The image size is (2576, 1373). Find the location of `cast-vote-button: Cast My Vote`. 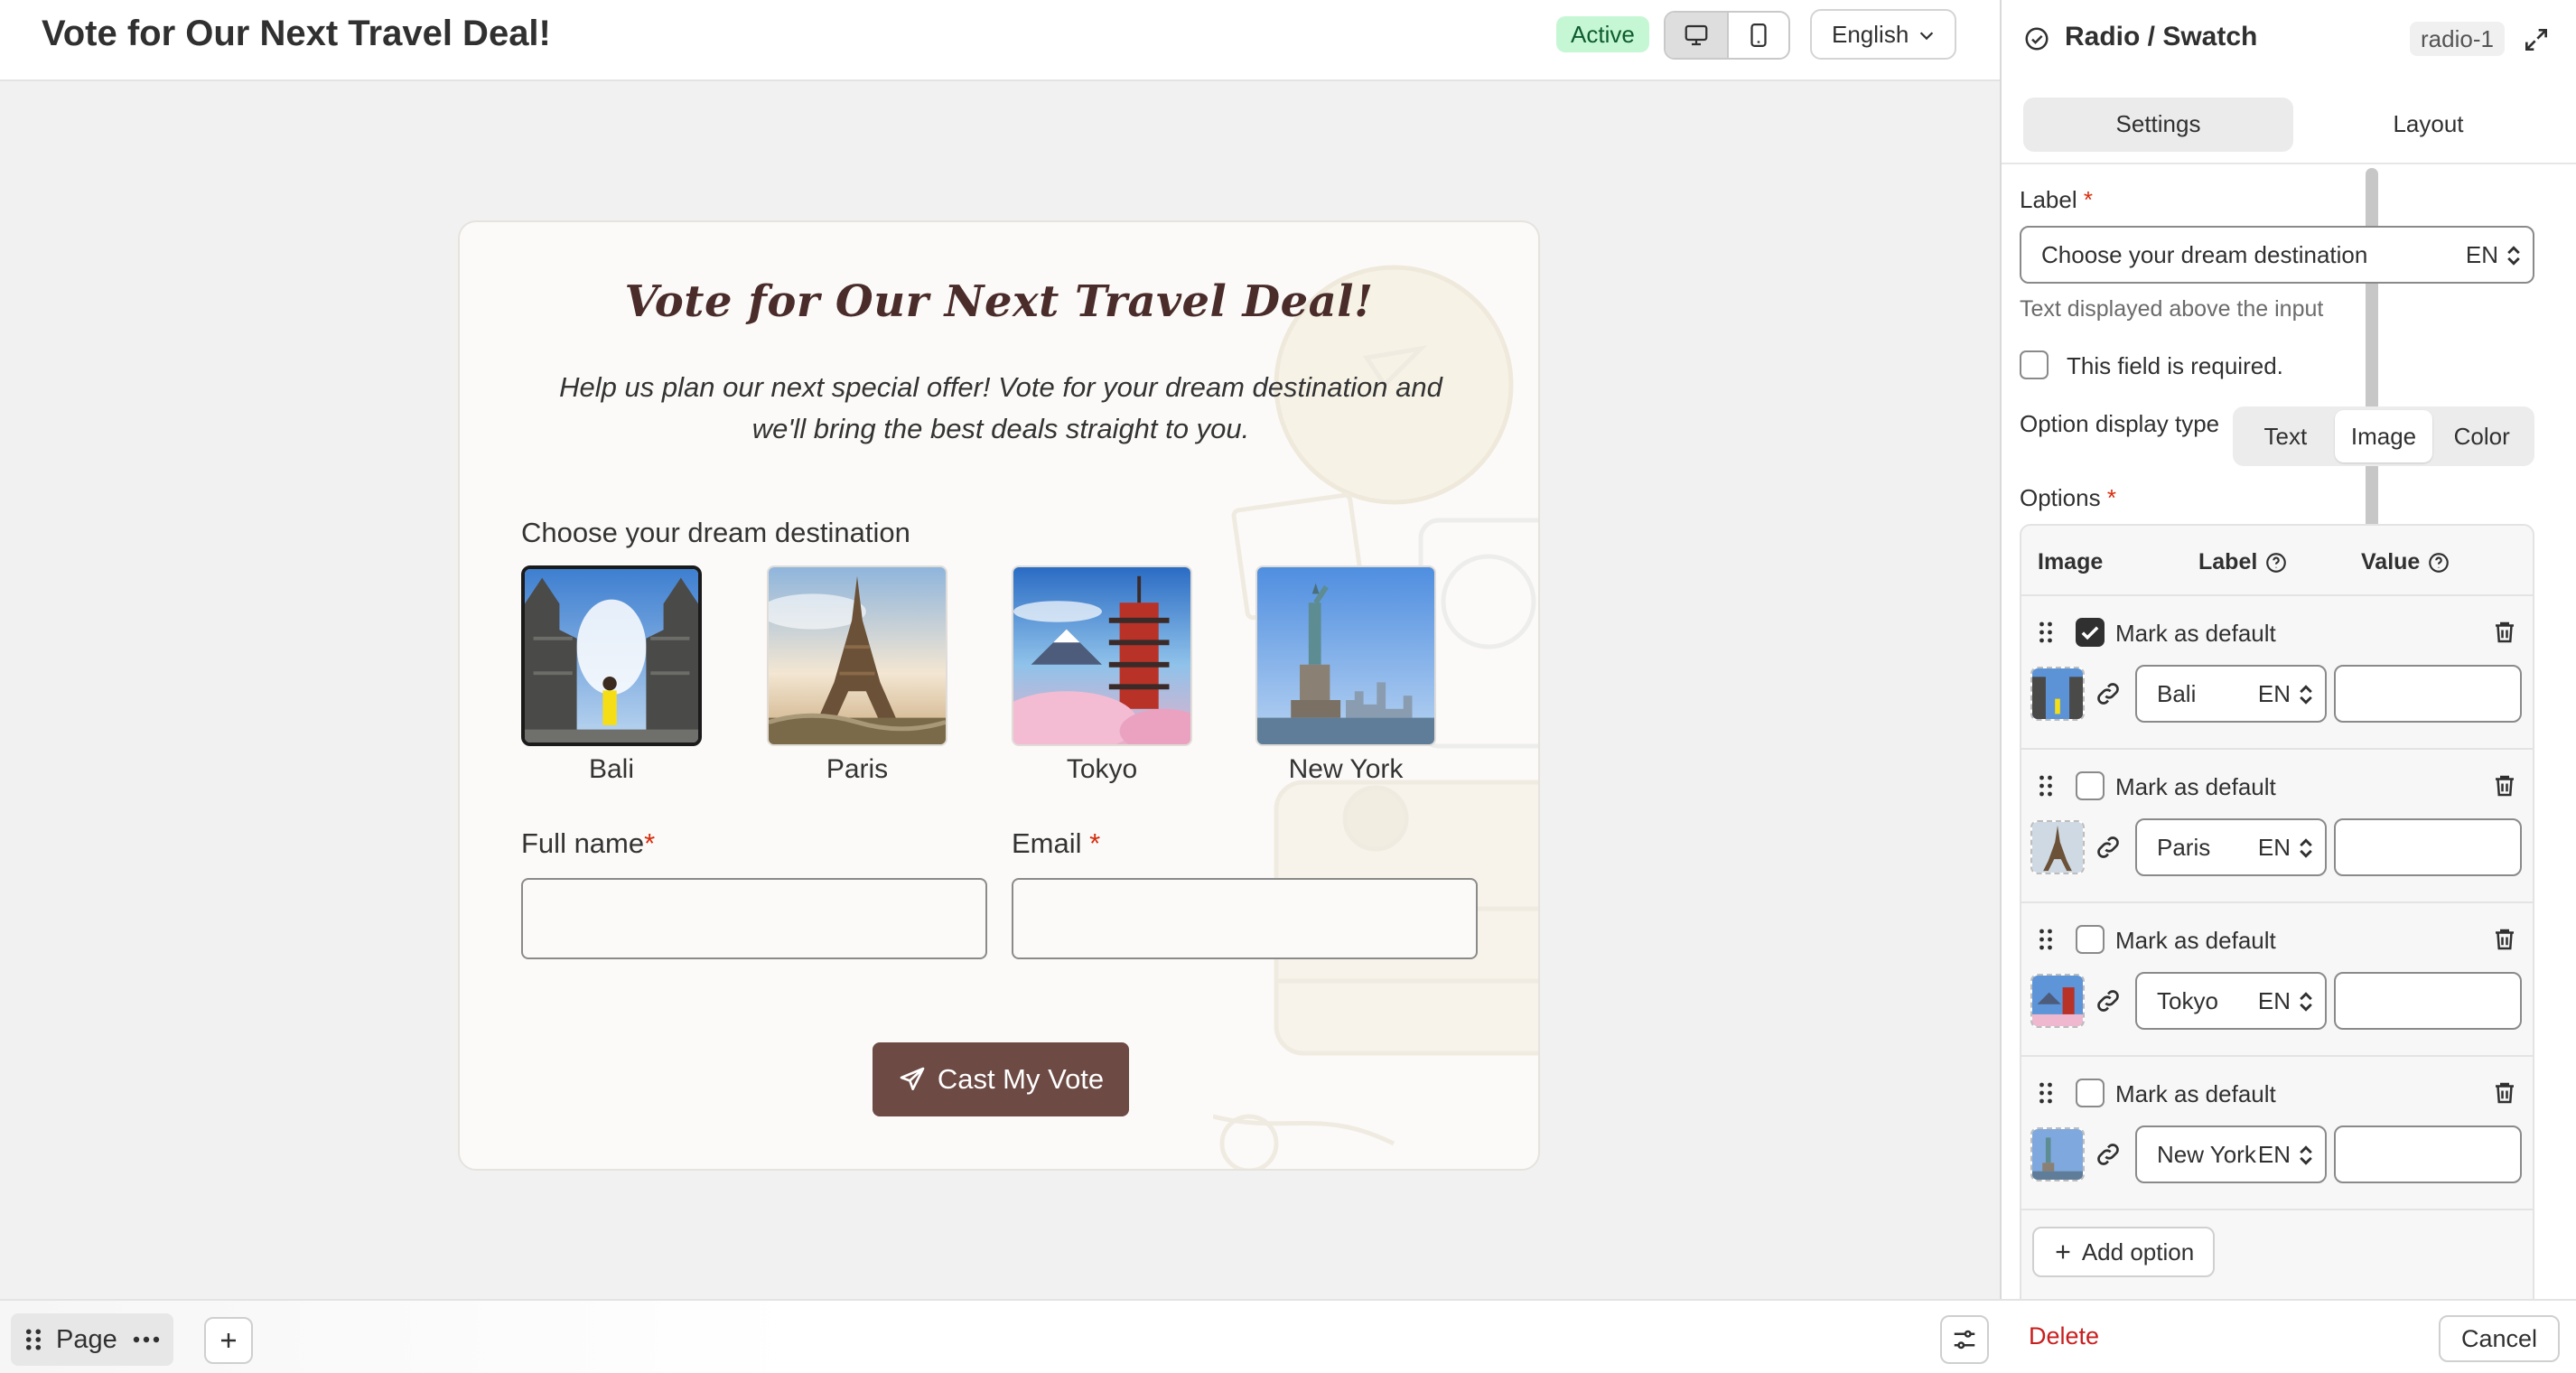

cast-vote-button: Cast My Vote is located at coordinates (1001, 1079).